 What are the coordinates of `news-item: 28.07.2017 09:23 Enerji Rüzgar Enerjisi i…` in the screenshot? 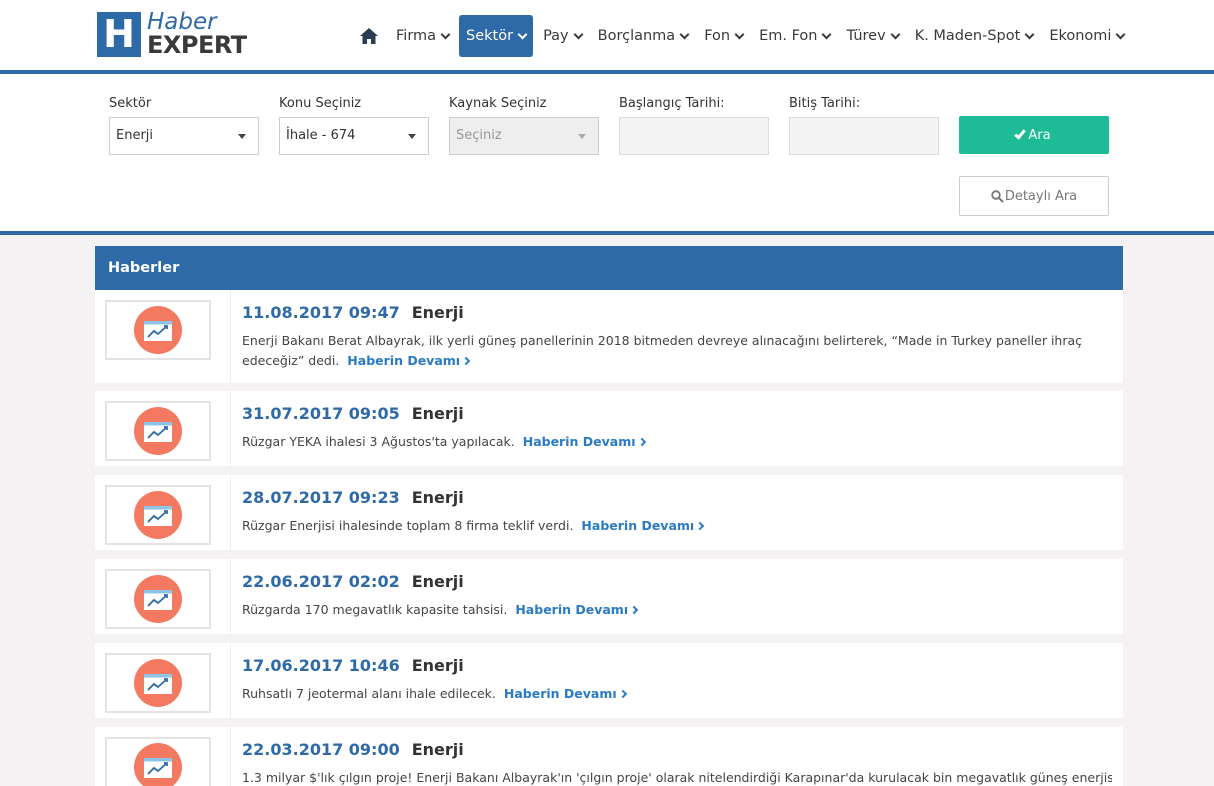 It's located at (609, 512).